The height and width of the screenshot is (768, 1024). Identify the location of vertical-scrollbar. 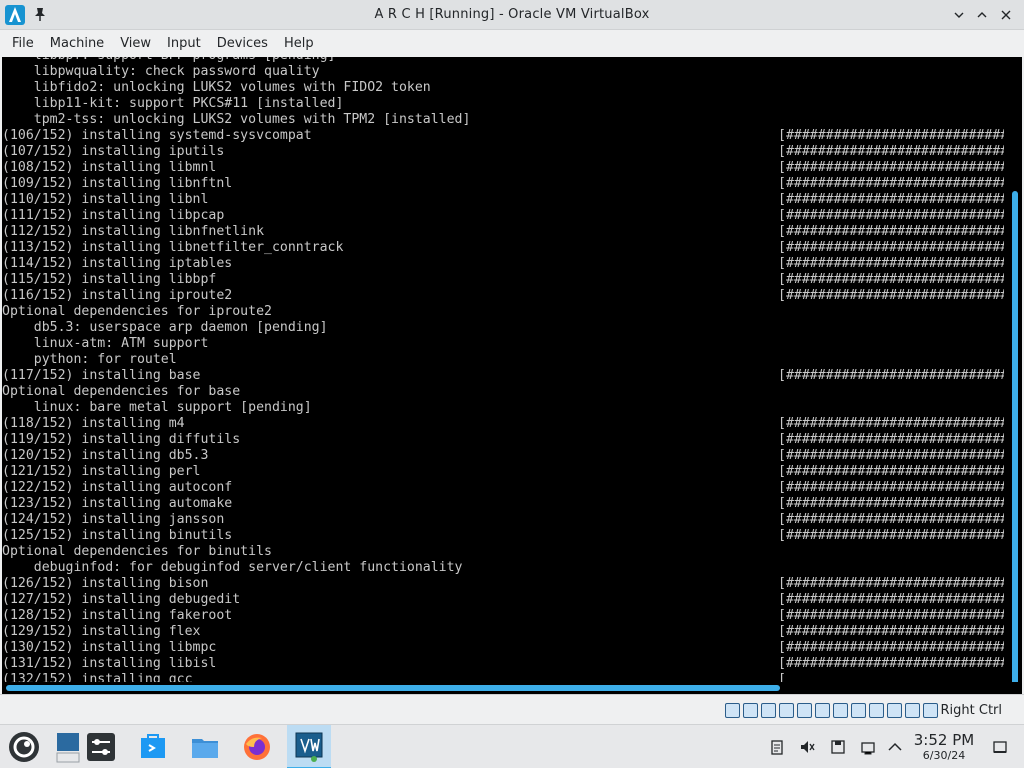
(1015, 442).